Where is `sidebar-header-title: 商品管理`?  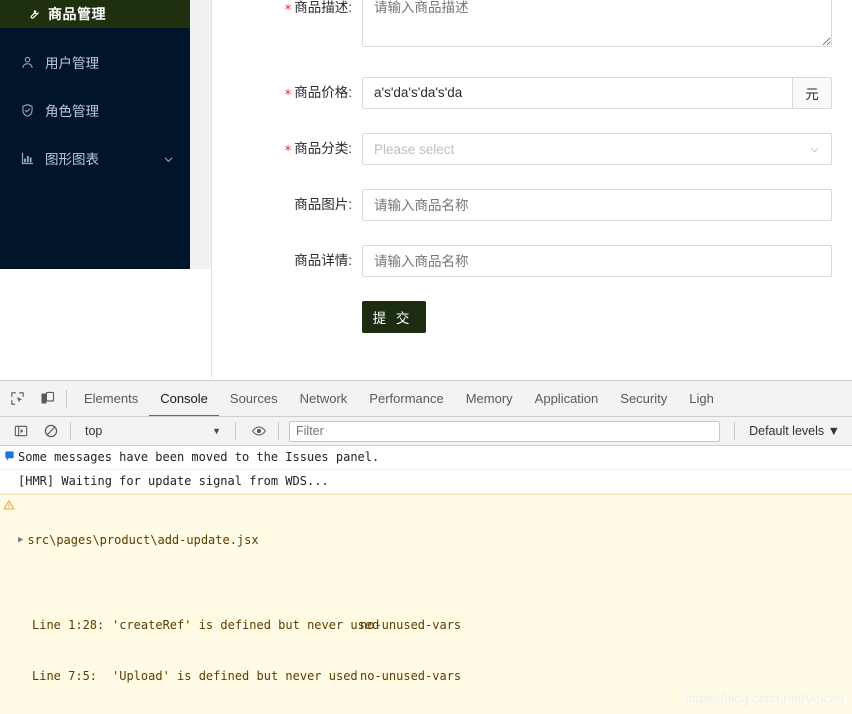 sidebar-header-title: 商品管理 is located at coordinates (77, 14).